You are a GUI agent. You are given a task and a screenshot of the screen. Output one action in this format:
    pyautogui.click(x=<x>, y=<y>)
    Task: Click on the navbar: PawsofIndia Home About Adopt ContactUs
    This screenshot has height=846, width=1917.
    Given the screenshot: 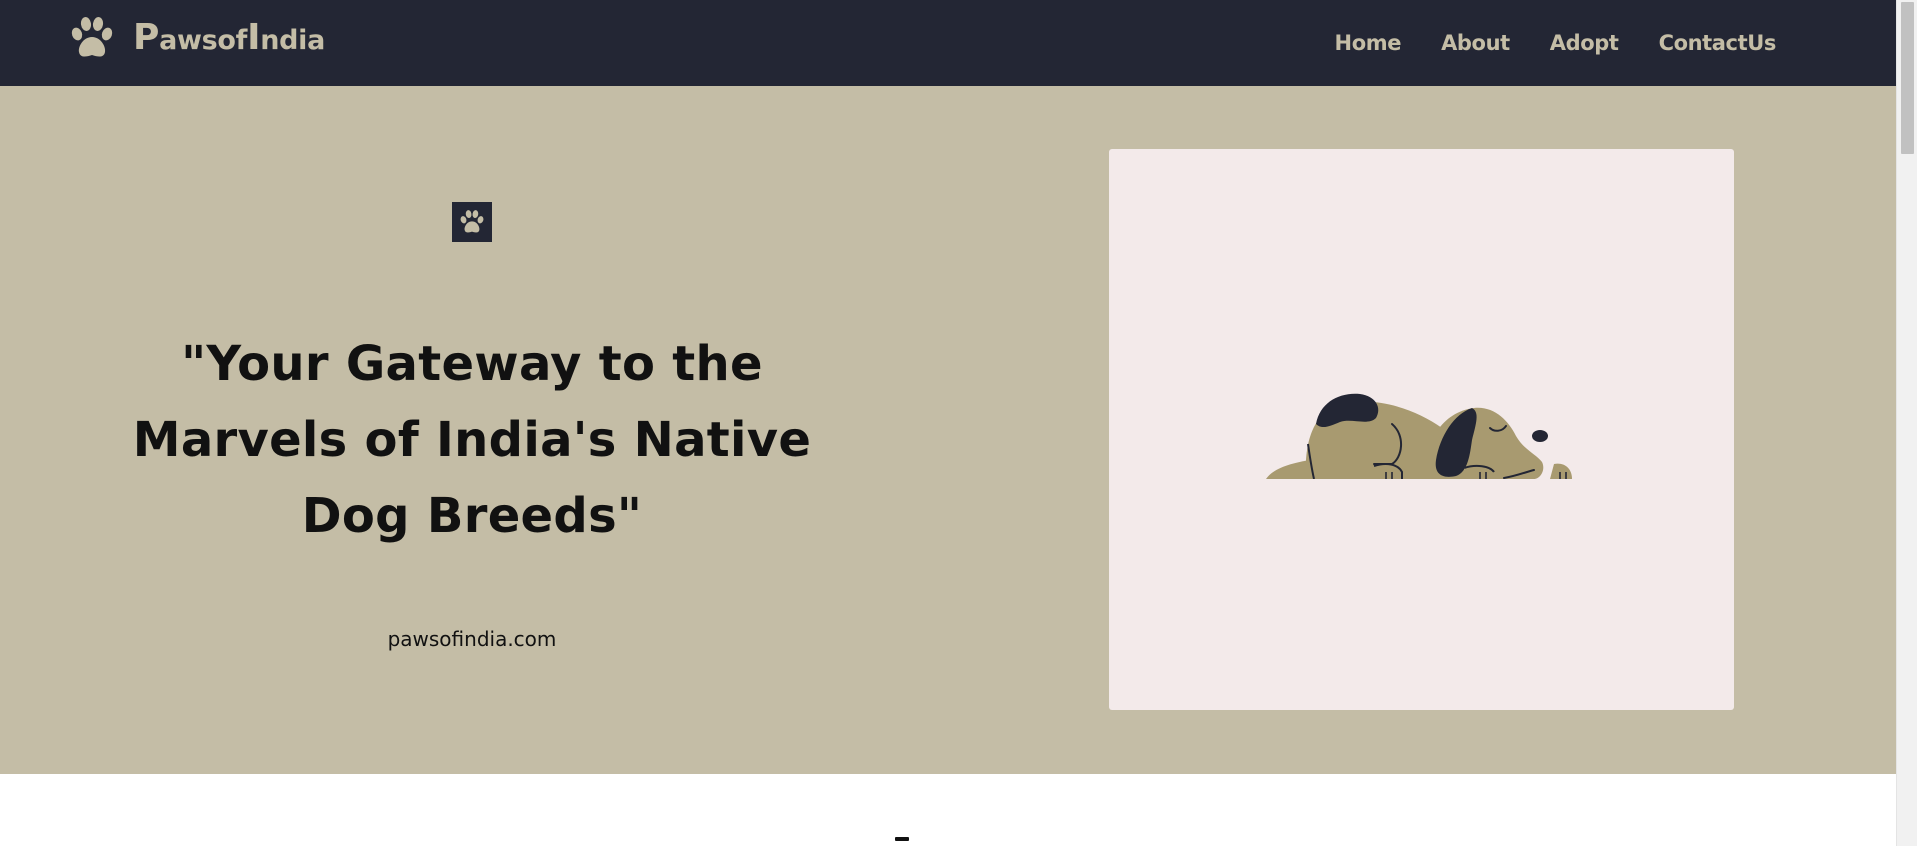 What is the action you would take?
    pyautogui.click(x=948, y=43)
    